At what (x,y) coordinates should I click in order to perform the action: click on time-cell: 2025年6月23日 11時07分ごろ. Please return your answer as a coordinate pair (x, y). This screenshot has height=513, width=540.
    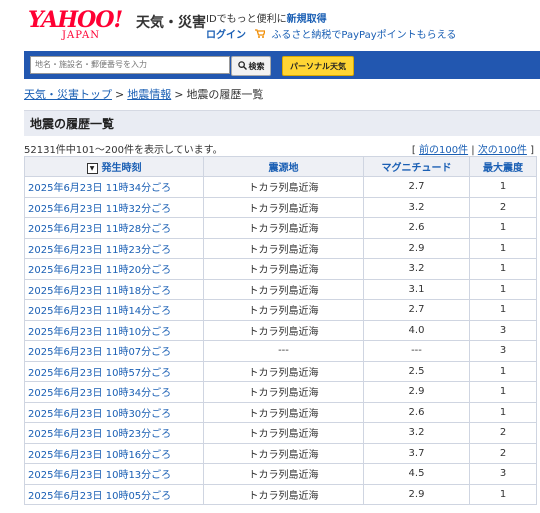
    Looking at the image, I should click on (114, 351).